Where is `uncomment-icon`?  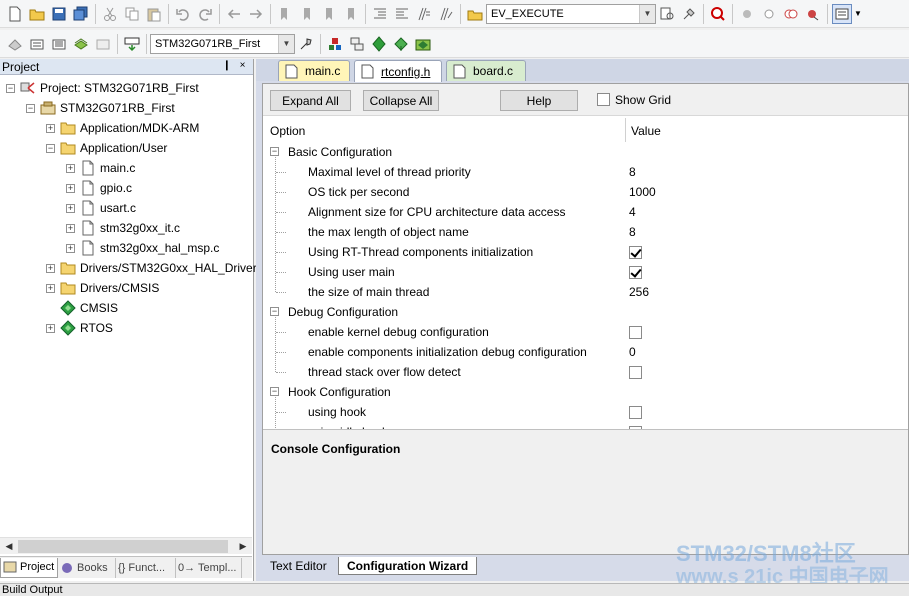 uncomment-icon is located at coordinates (446, 14).